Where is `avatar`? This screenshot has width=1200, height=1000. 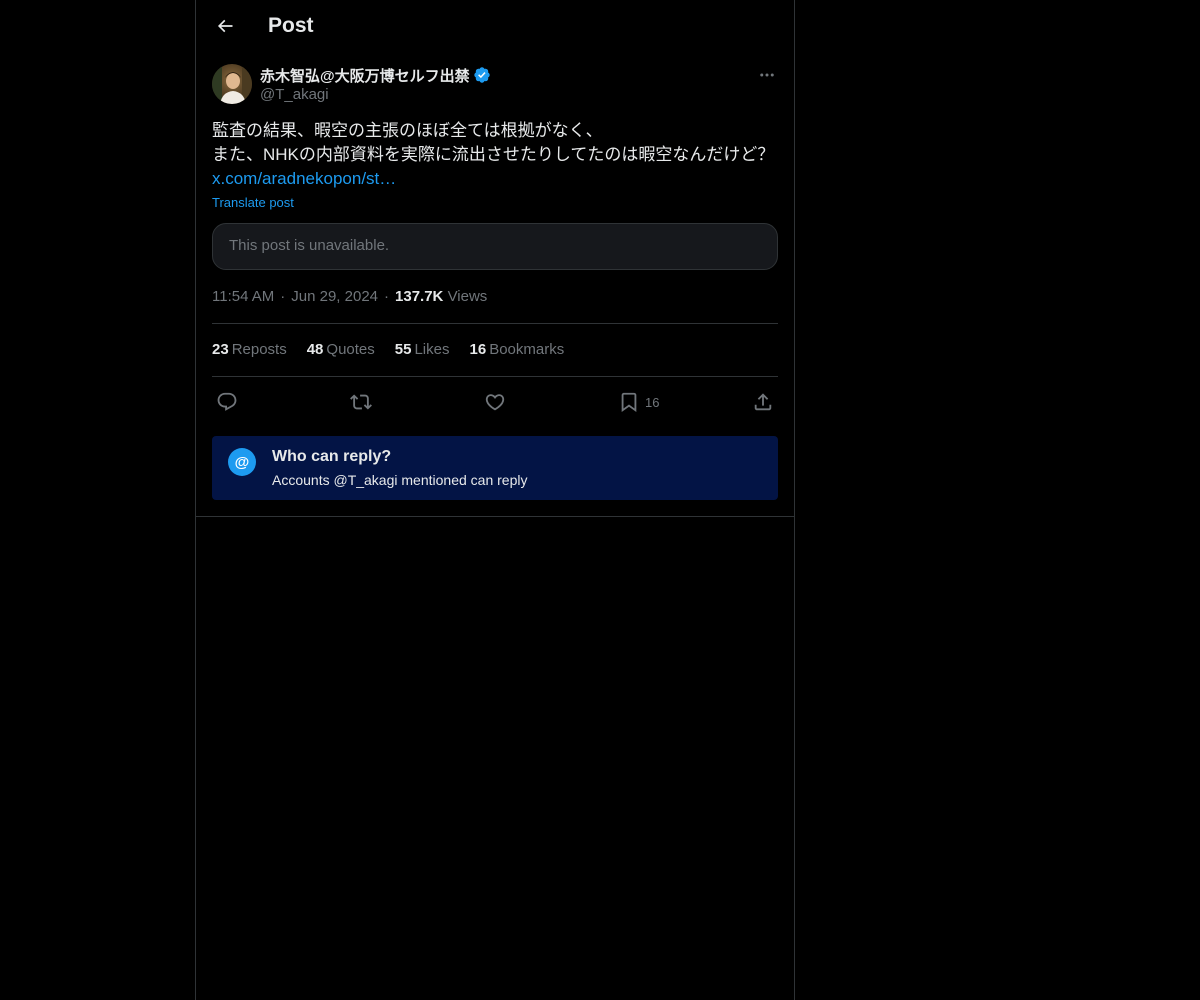
avatar is located at coordinates (232, 84).